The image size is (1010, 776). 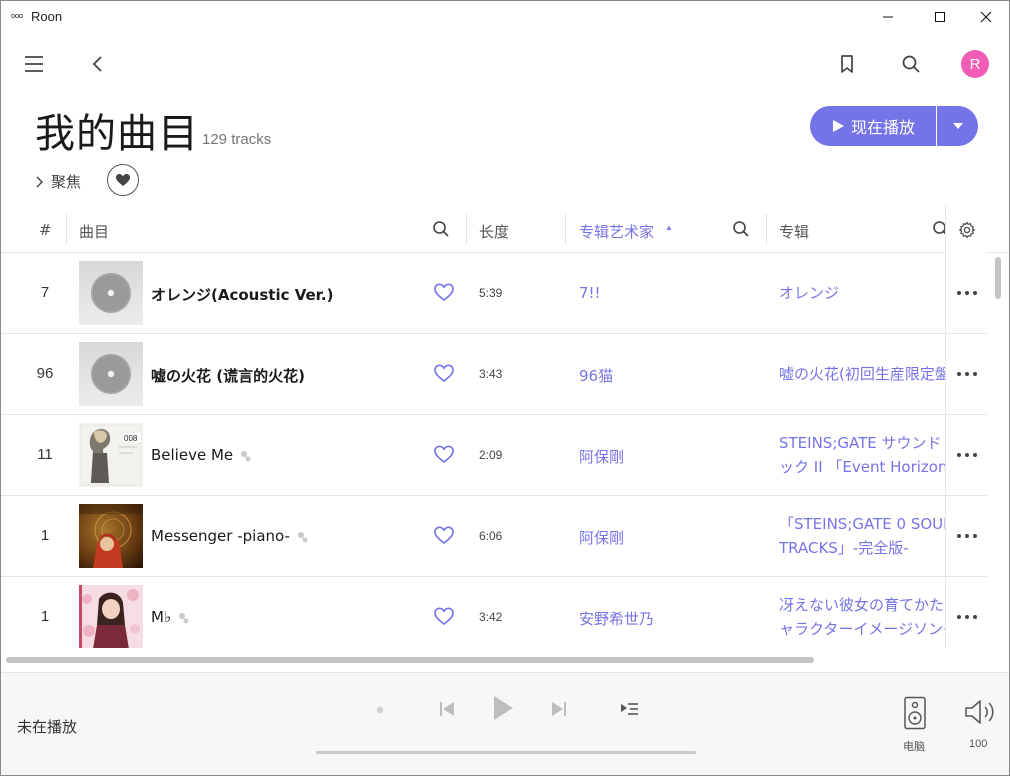 What do you see at coordinates (863, 443) in the screenshot?
I see `album-name-line: STEINS;GATE サウンドトラ` at bounding box center [863, 443].